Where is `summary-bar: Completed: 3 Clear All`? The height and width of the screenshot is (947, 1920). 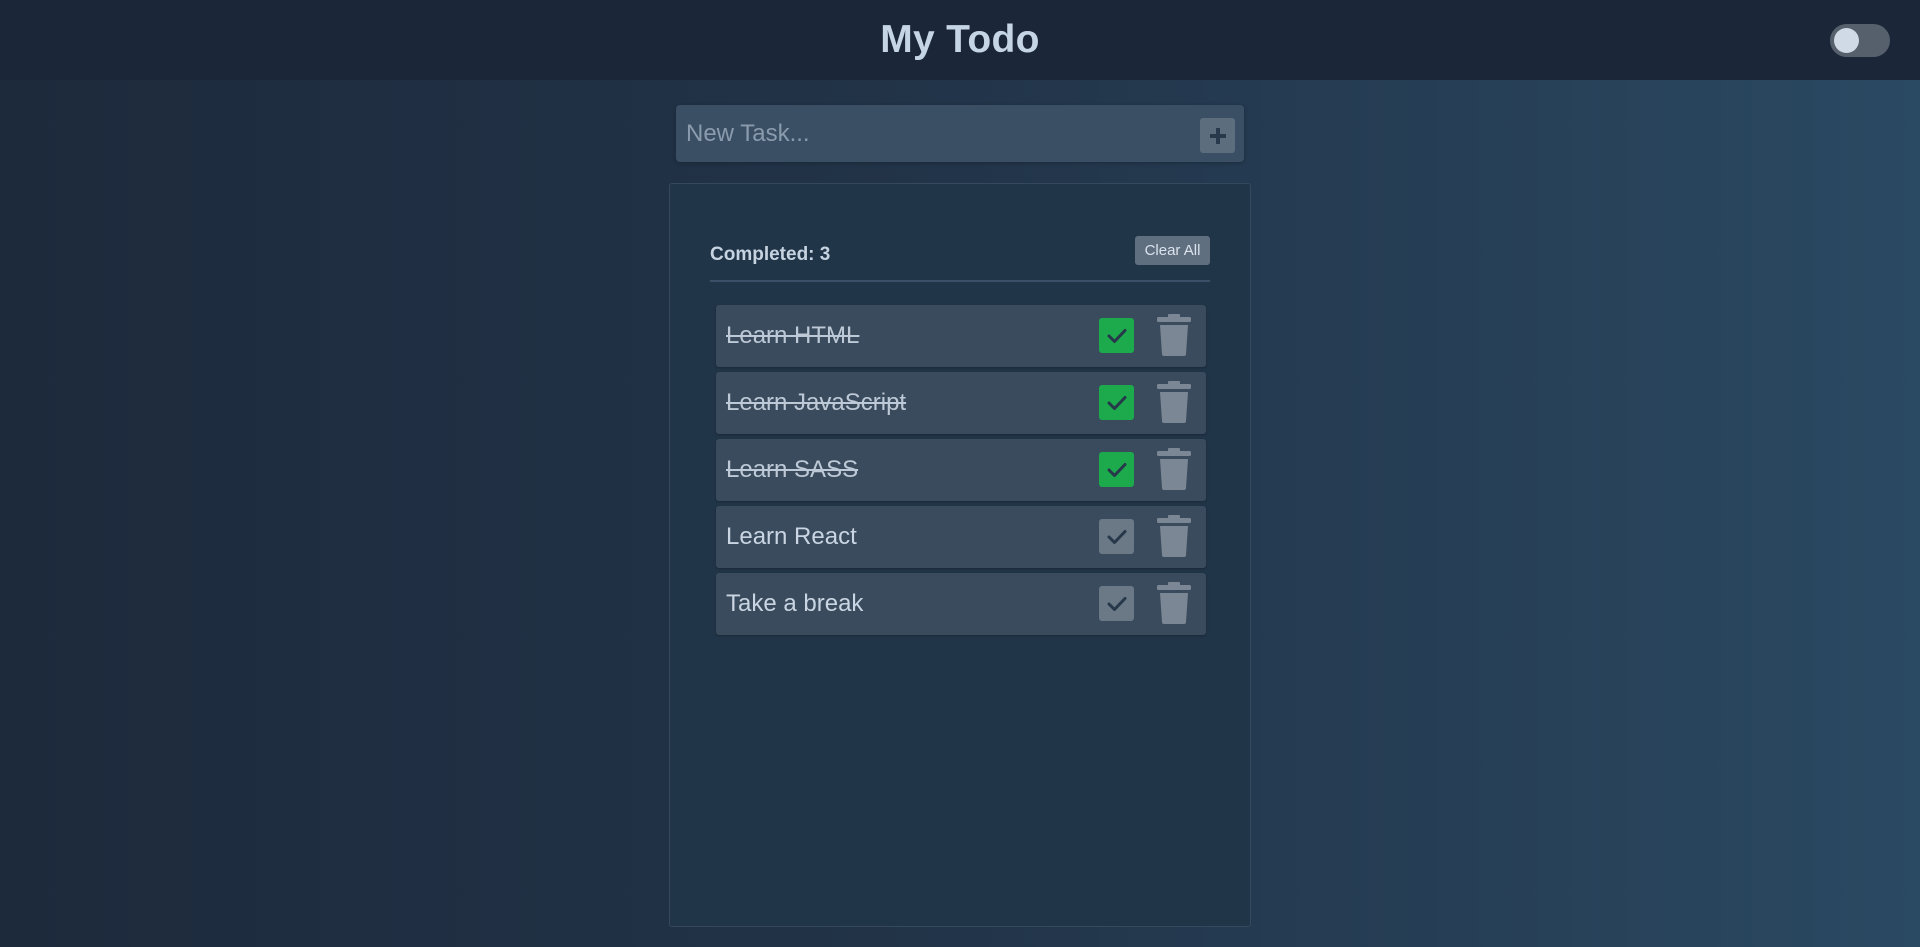
summary-bar: Completed: 3 Clear All is located at coordinates (960, 259).